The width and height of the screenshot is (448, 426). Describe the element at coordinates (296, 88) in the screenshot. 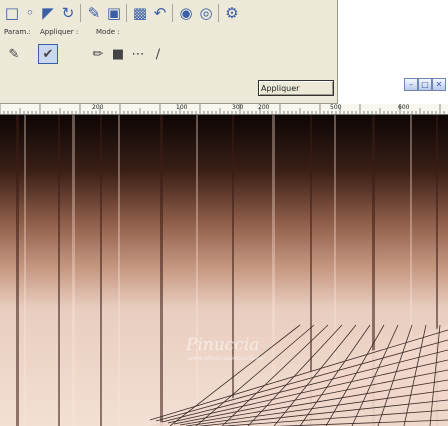

I see `apply-button: Appliquer` at that location.